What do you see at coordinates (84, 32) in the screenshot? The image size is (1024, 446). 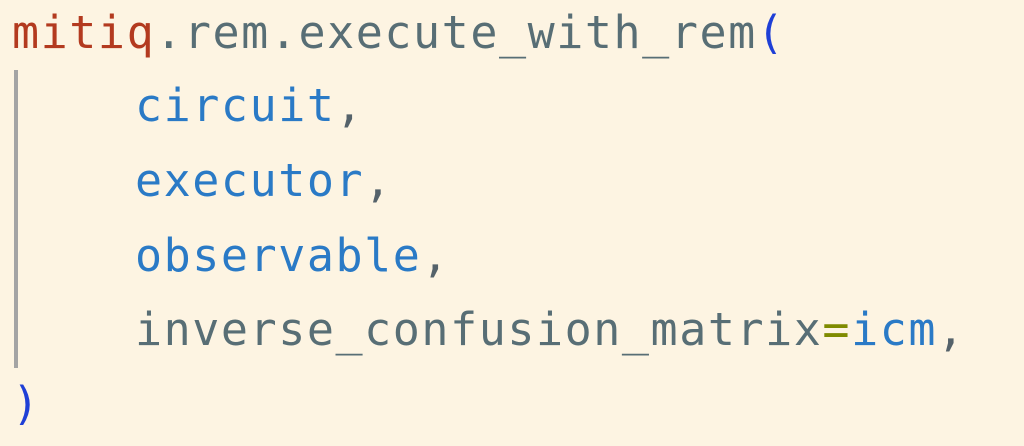 I see `module-name: mitiq` at bounding box center [84, 32].